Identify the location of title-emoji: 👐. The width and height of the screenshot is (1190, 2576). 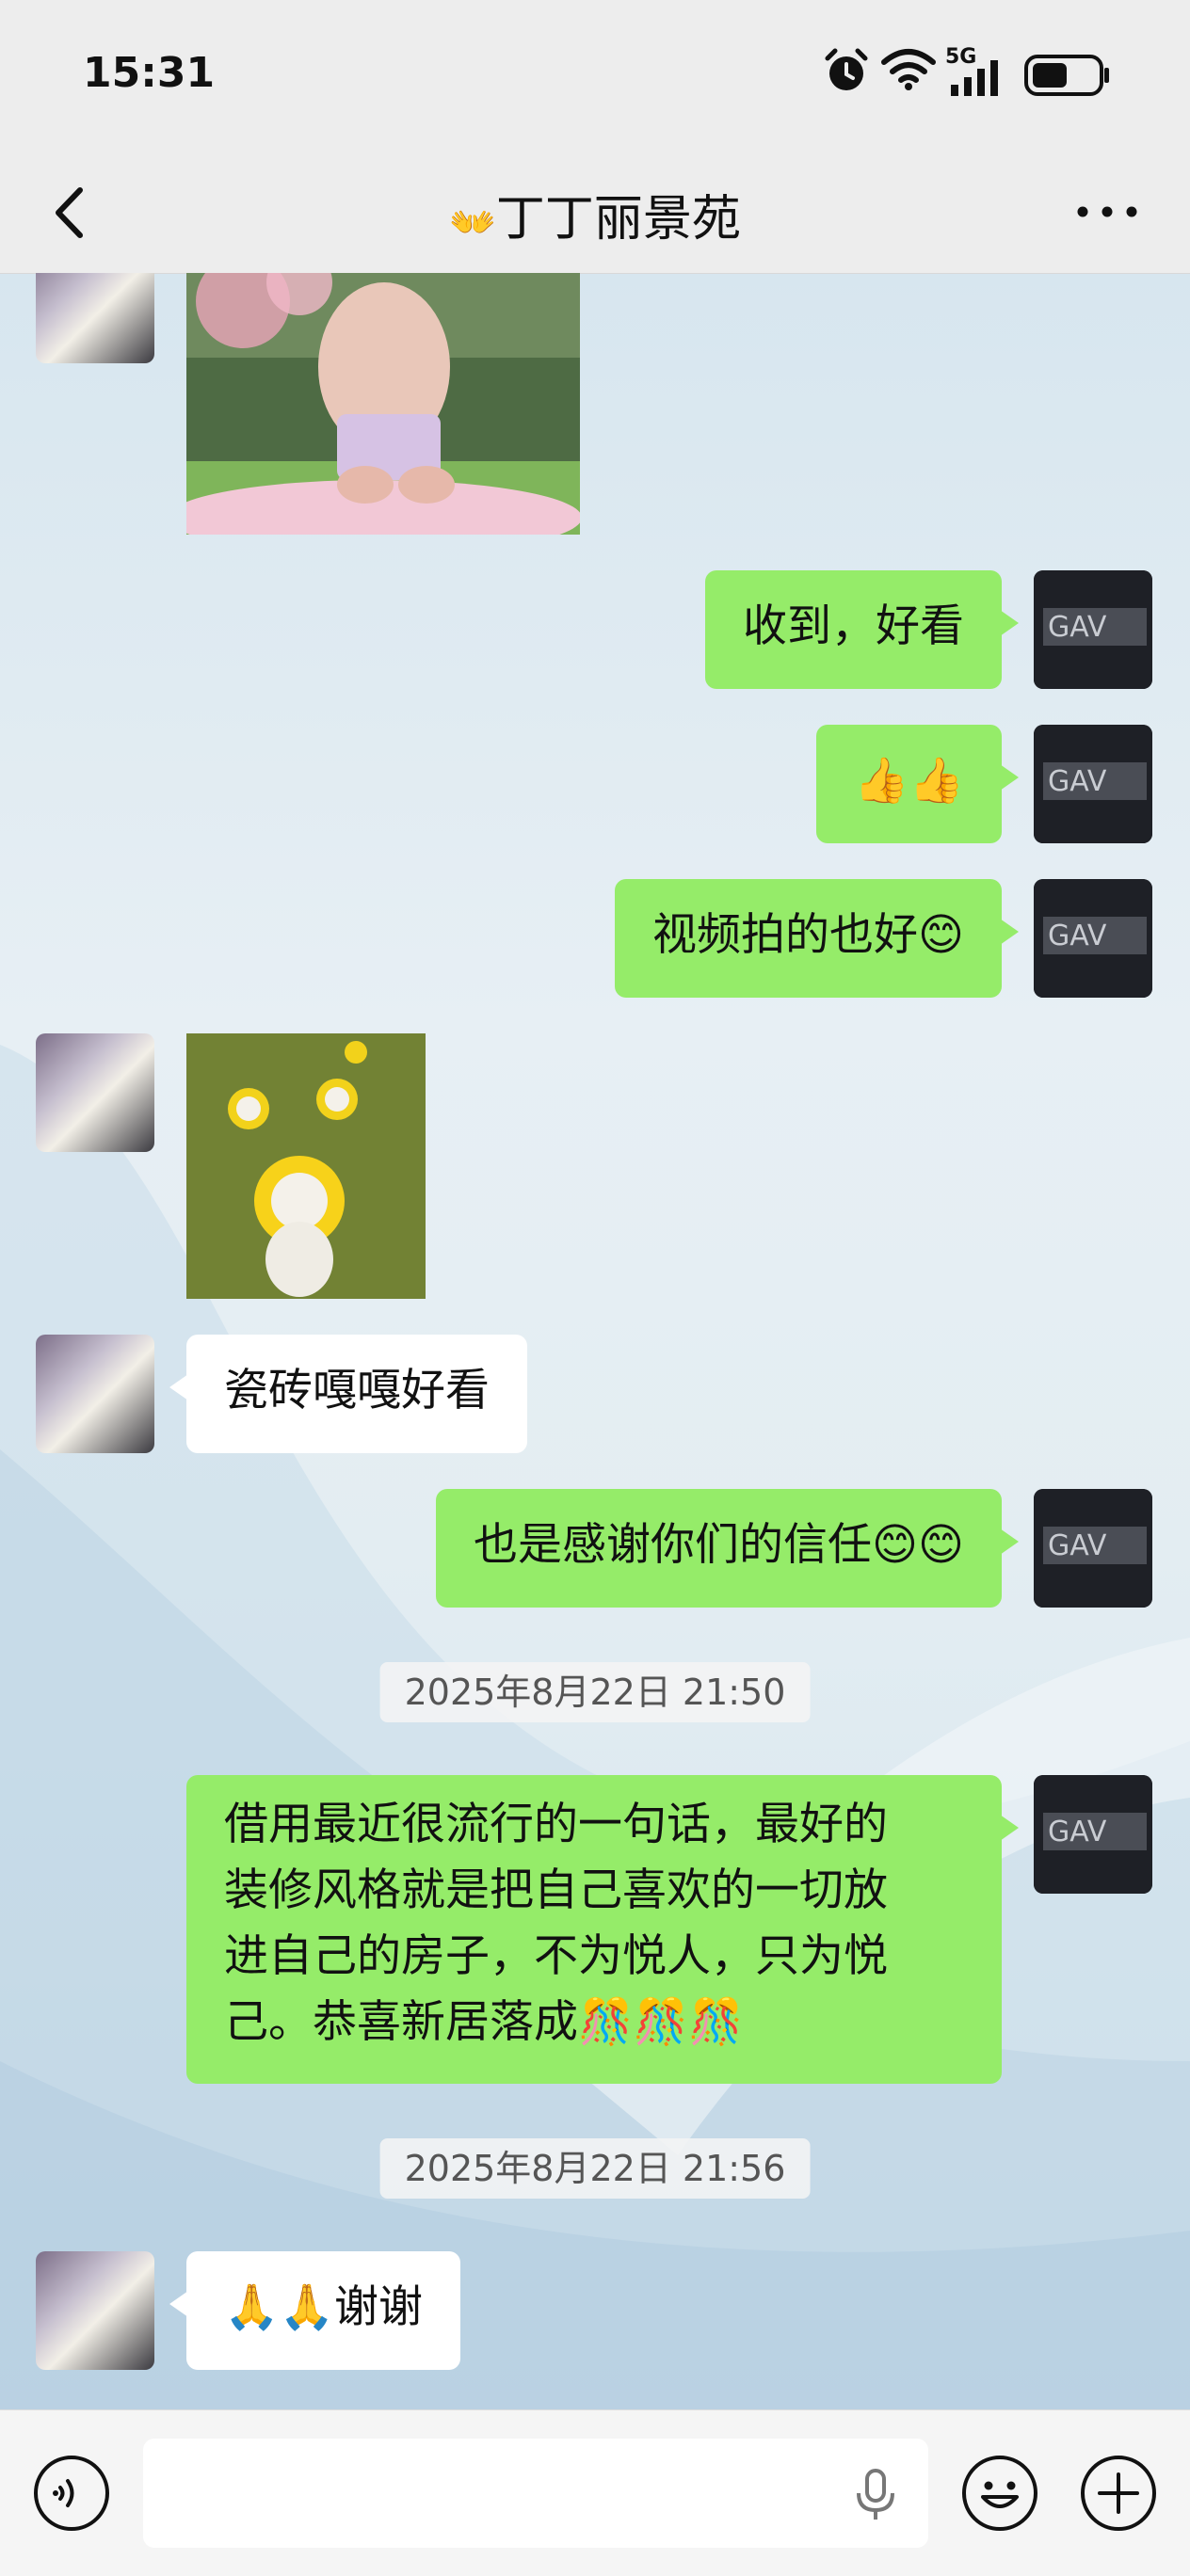
(472, 223).